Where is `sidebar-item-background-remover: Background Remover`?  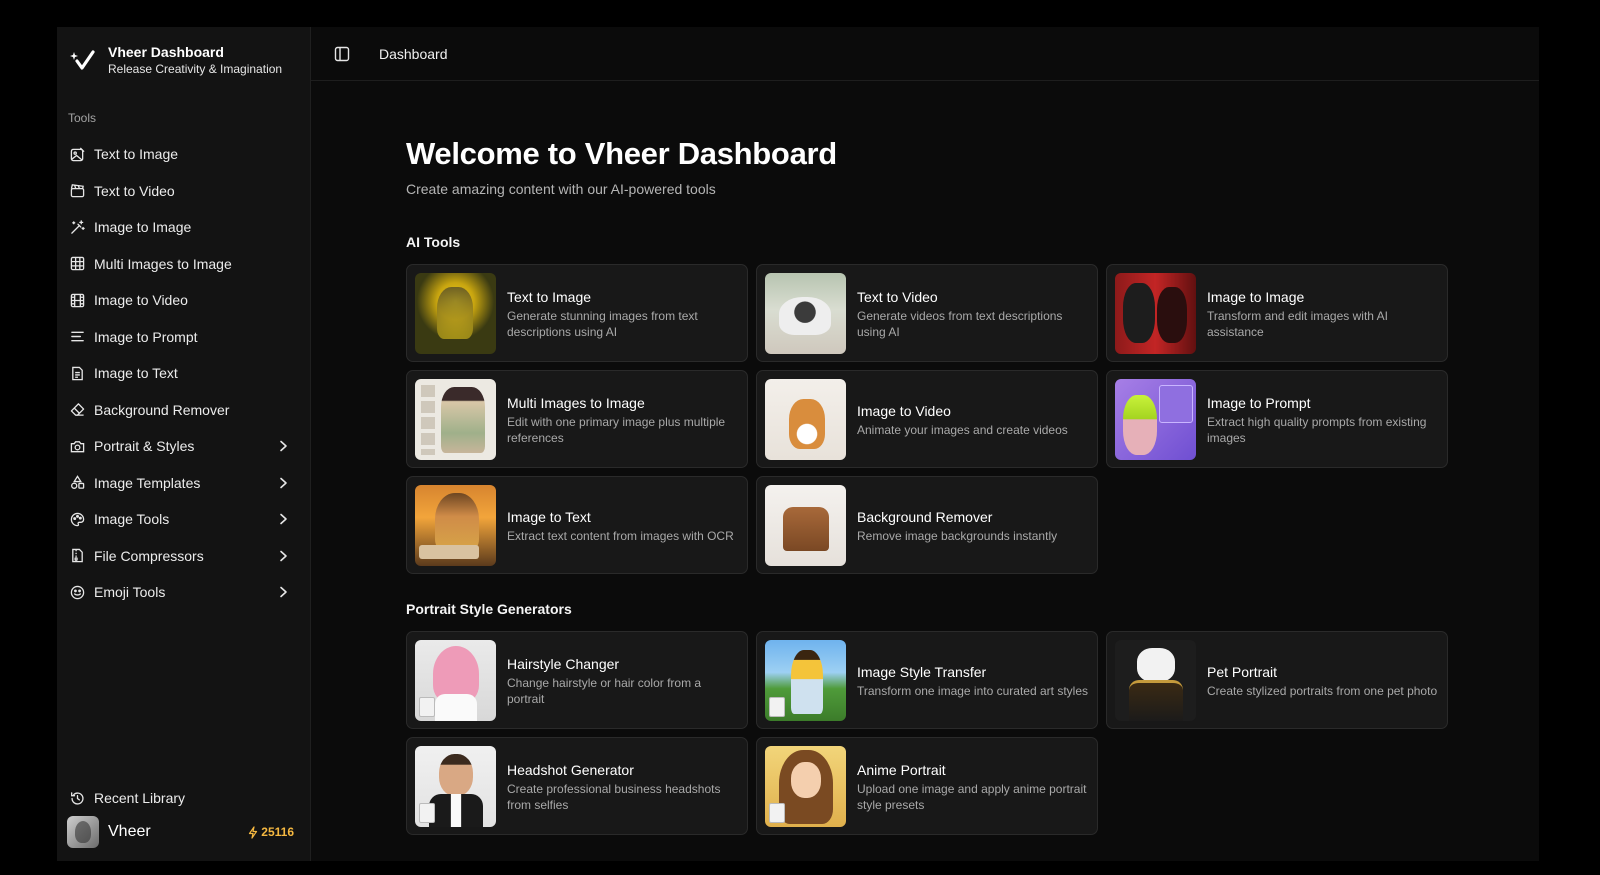
sidebar-item-background-remover: Background Remover is located at coordinates (183, 410).